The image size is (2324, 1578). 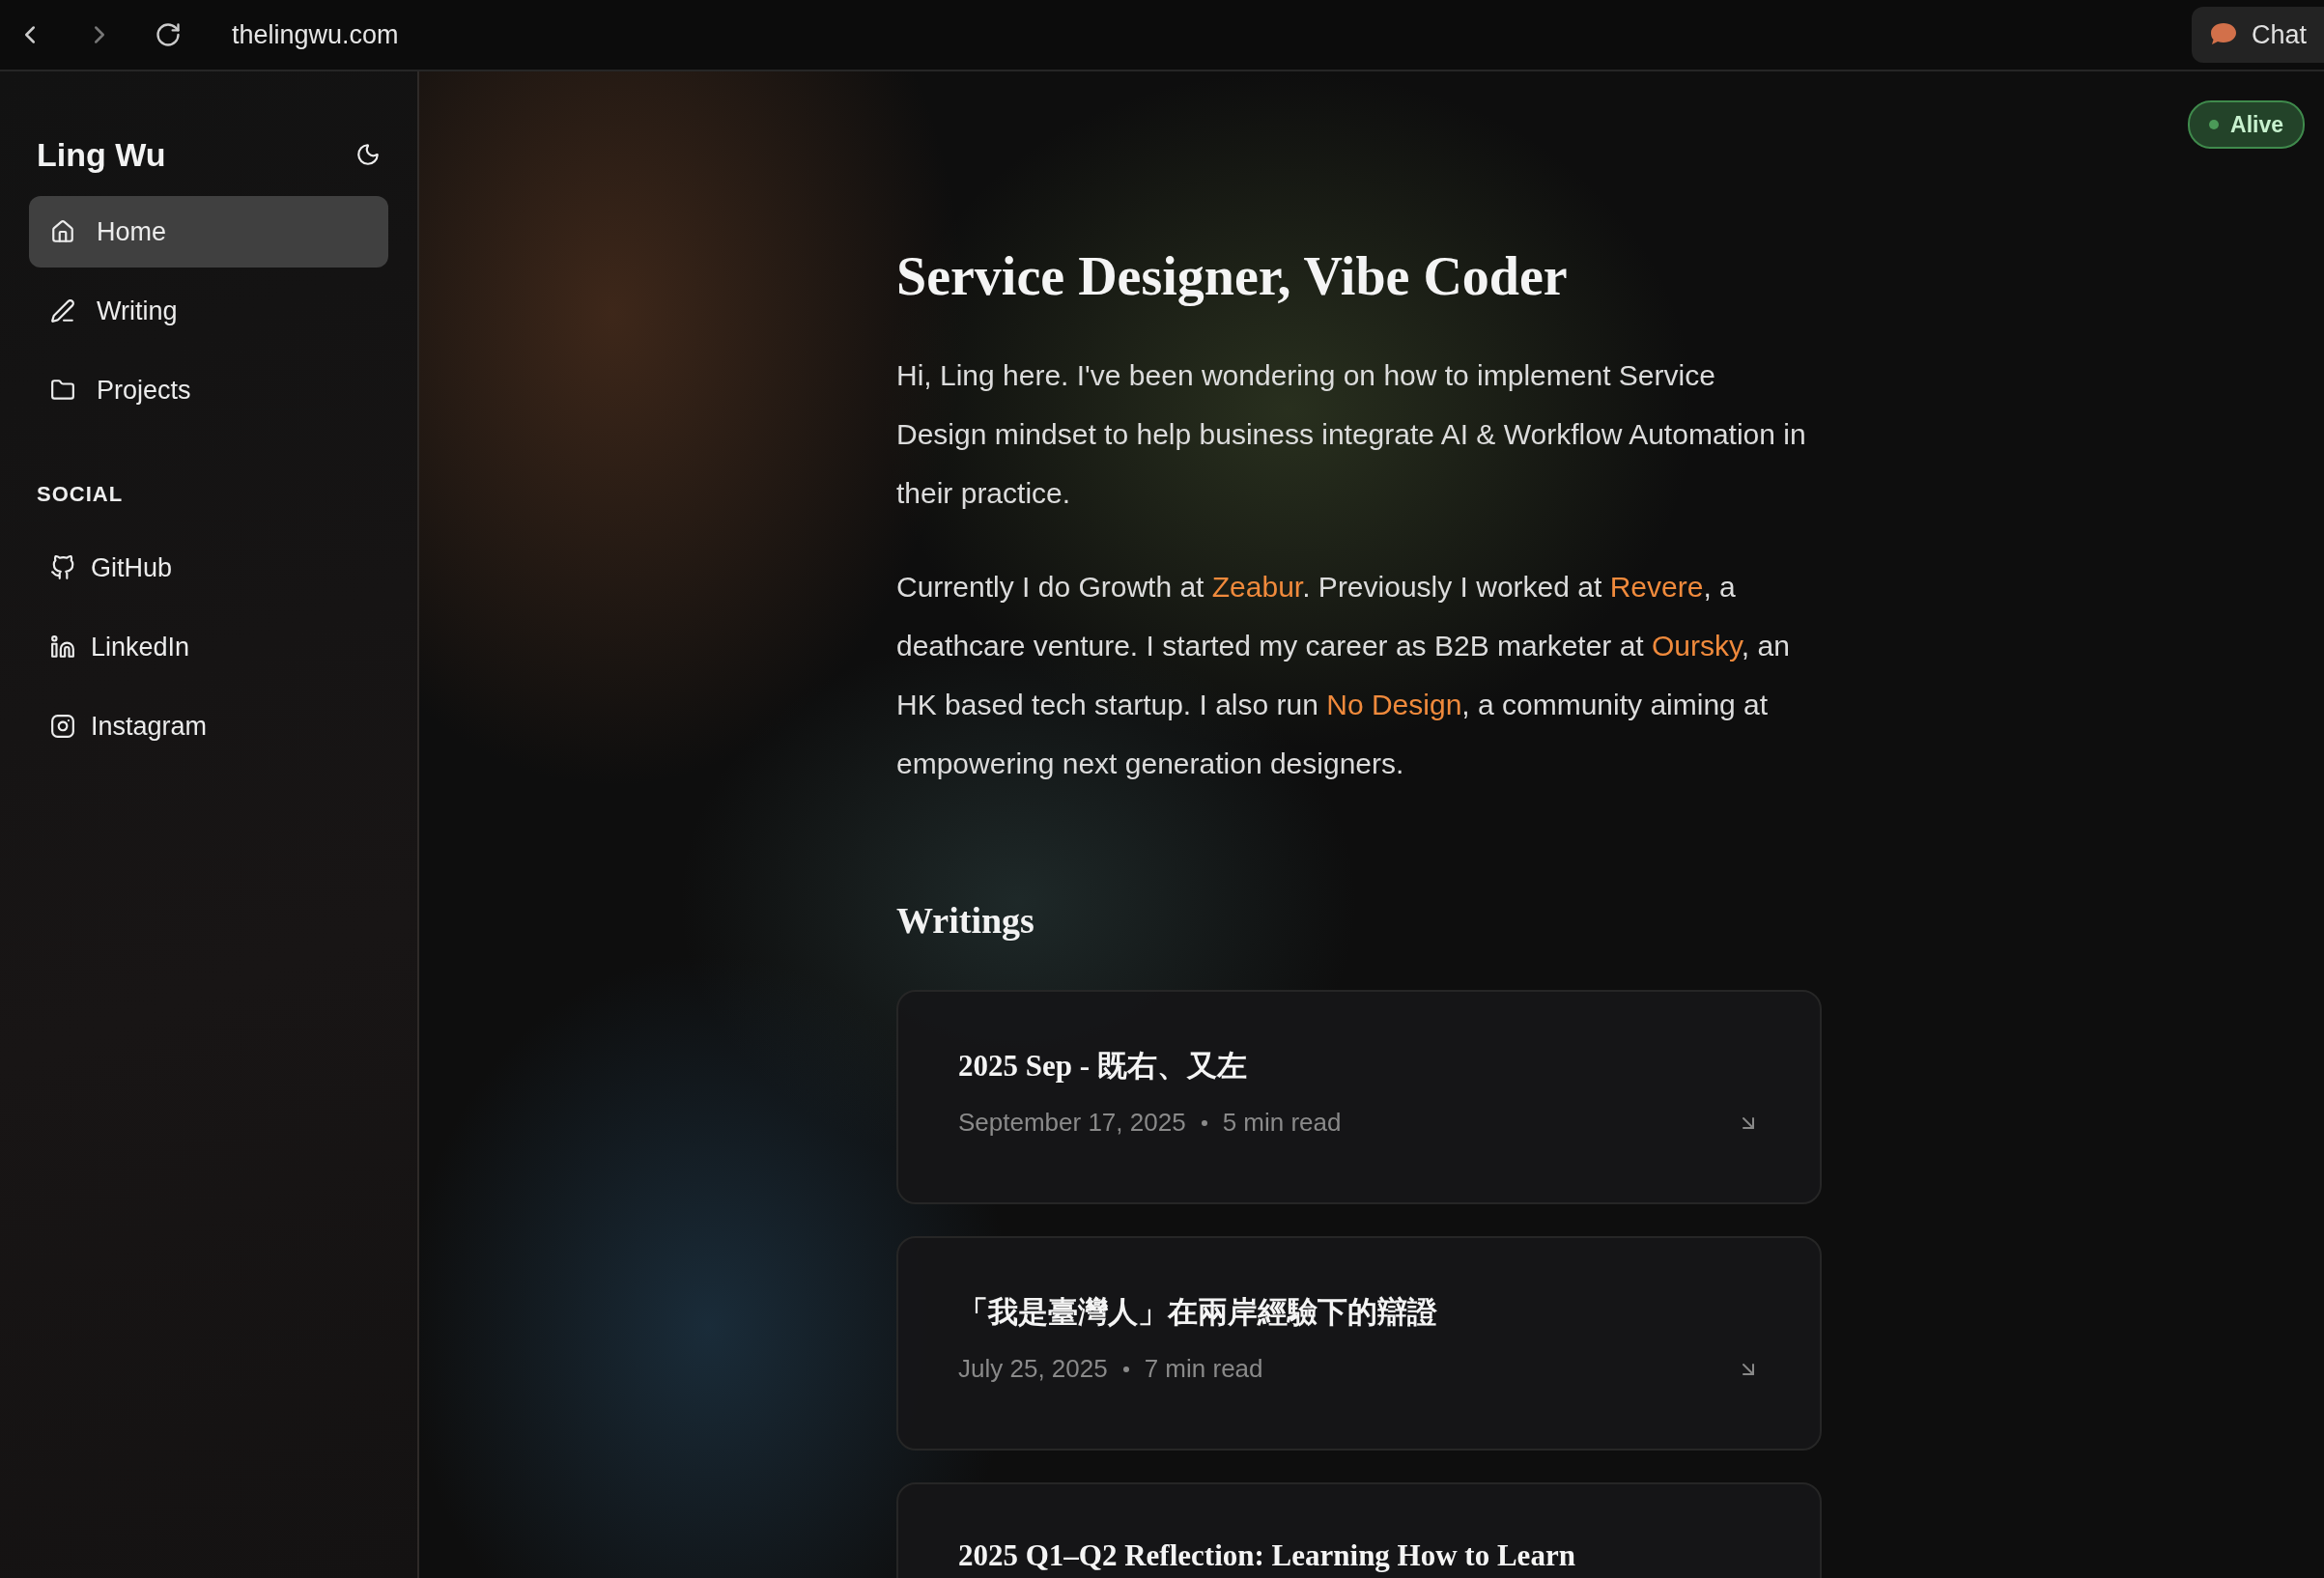 What do you see at coordinates (1394, 704) in the screenshot?
I see `text-link: No Design` at bounding box center [1394, 704].